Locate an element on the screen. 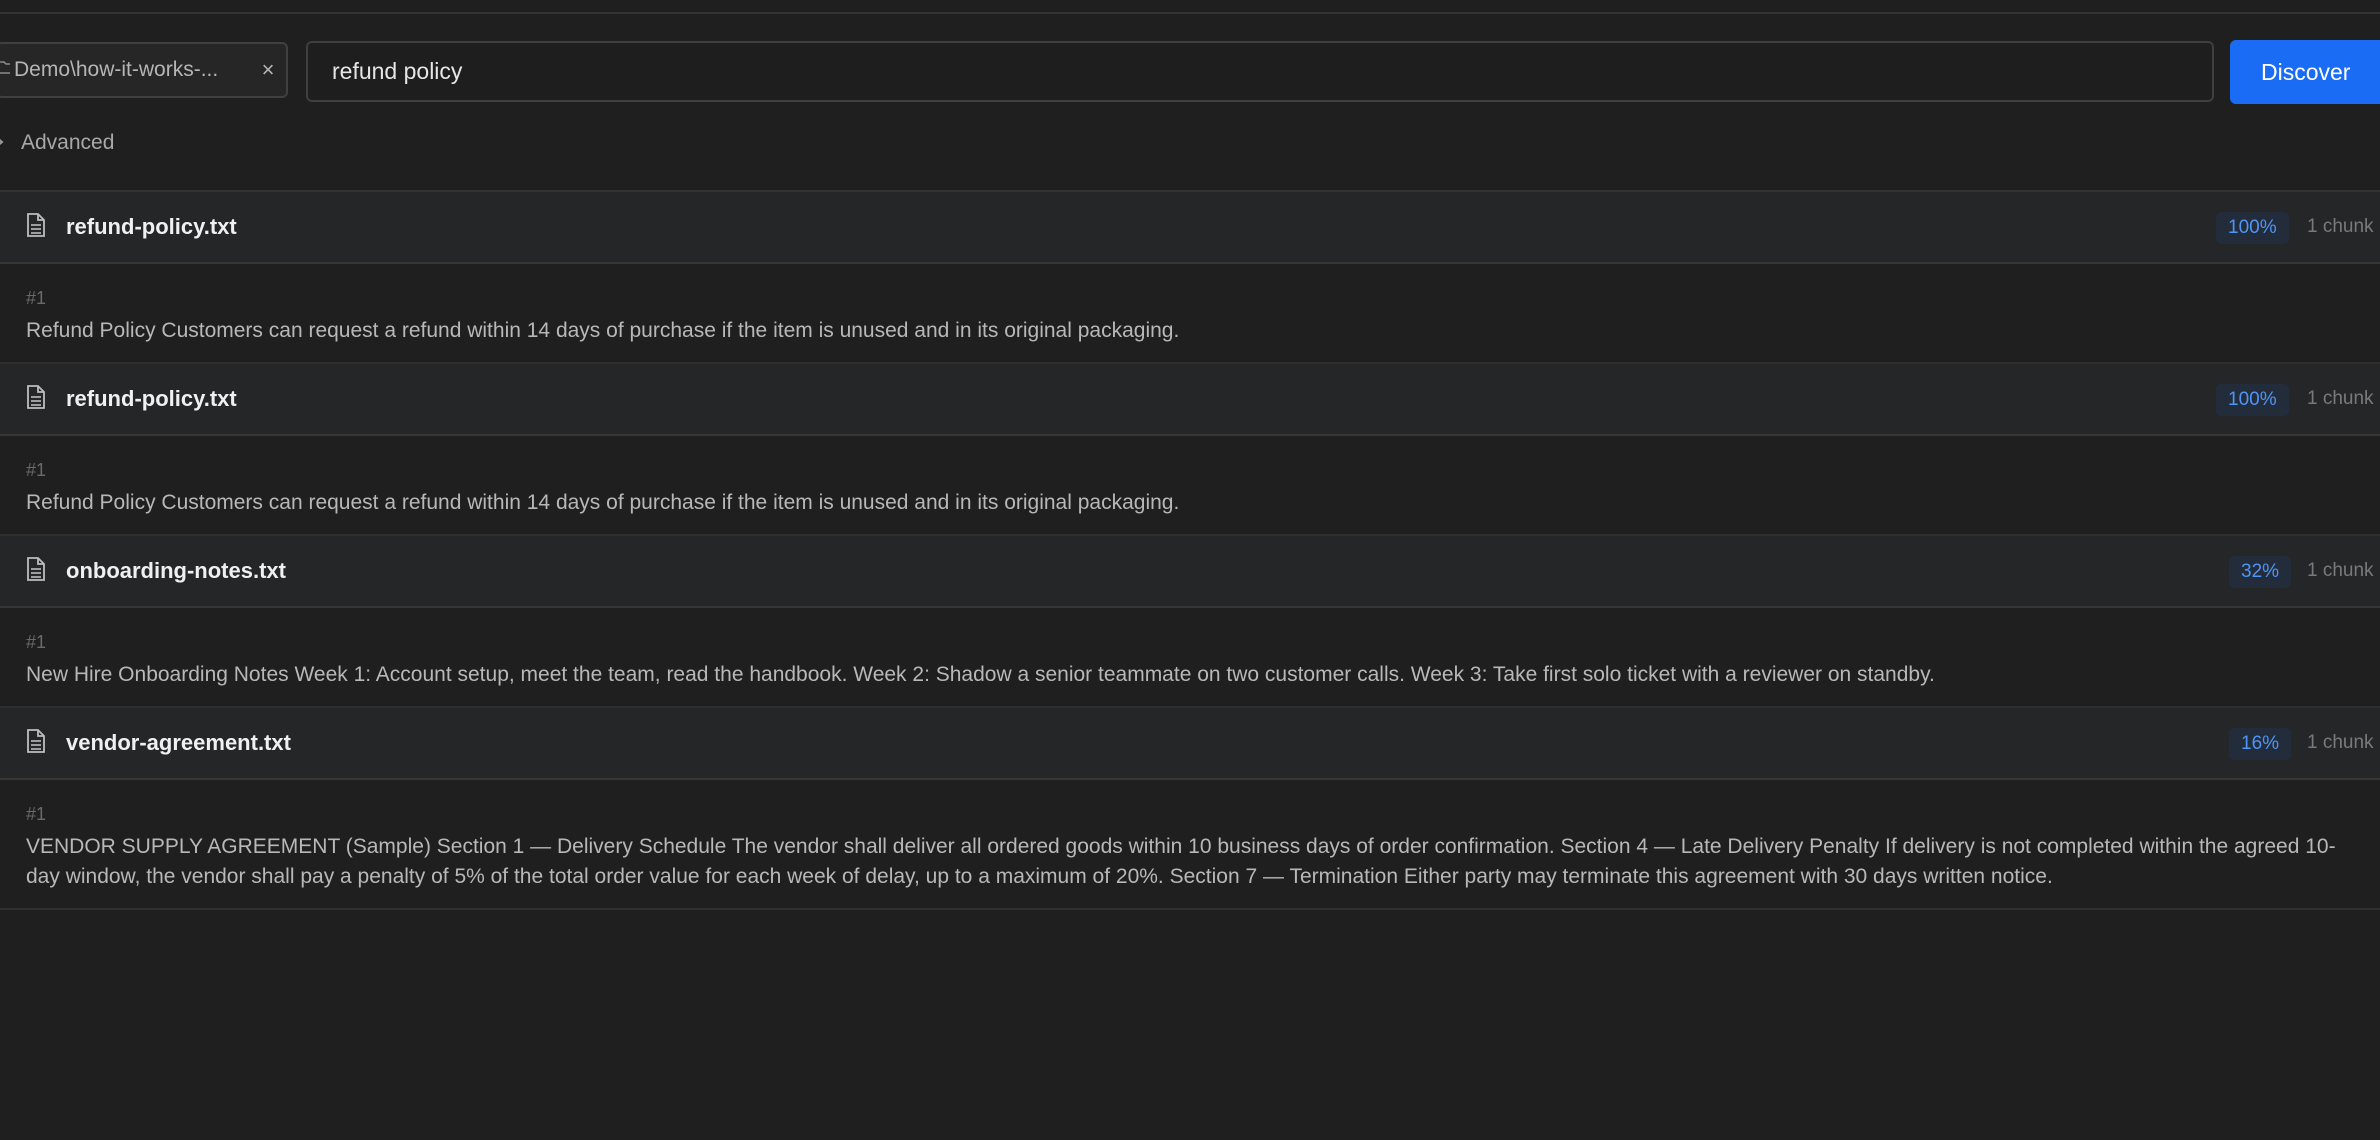  advanced-toggle: Advanced is located at coordinates (57, 143).